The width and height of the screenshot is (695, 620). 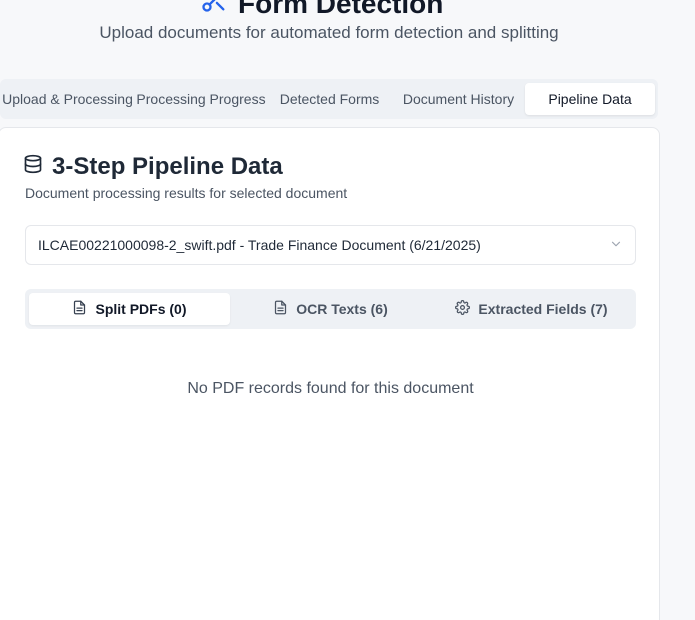 I want to click on tab-ocr-texts: OCR Texts (6), so click(x=330, y=309).